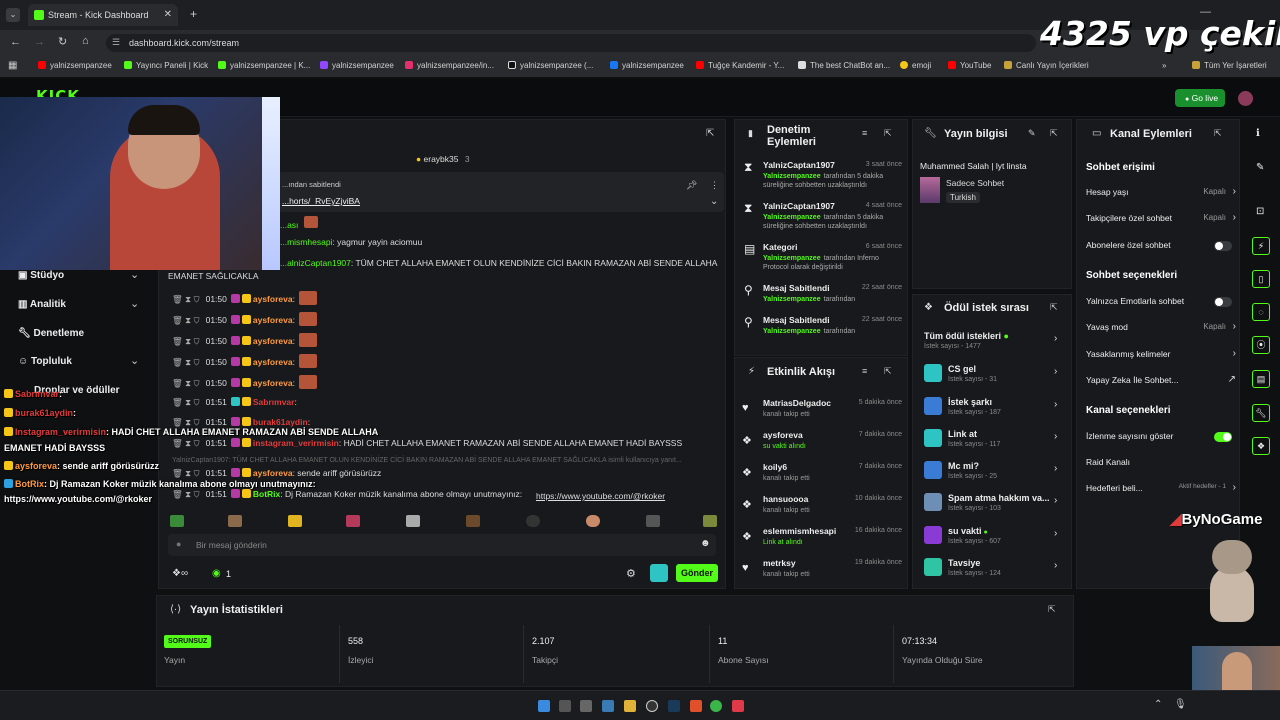  What do you see at coordinates (544, 706) in the screenshot?
I see `start-icon` at bounding box center [544, 706].